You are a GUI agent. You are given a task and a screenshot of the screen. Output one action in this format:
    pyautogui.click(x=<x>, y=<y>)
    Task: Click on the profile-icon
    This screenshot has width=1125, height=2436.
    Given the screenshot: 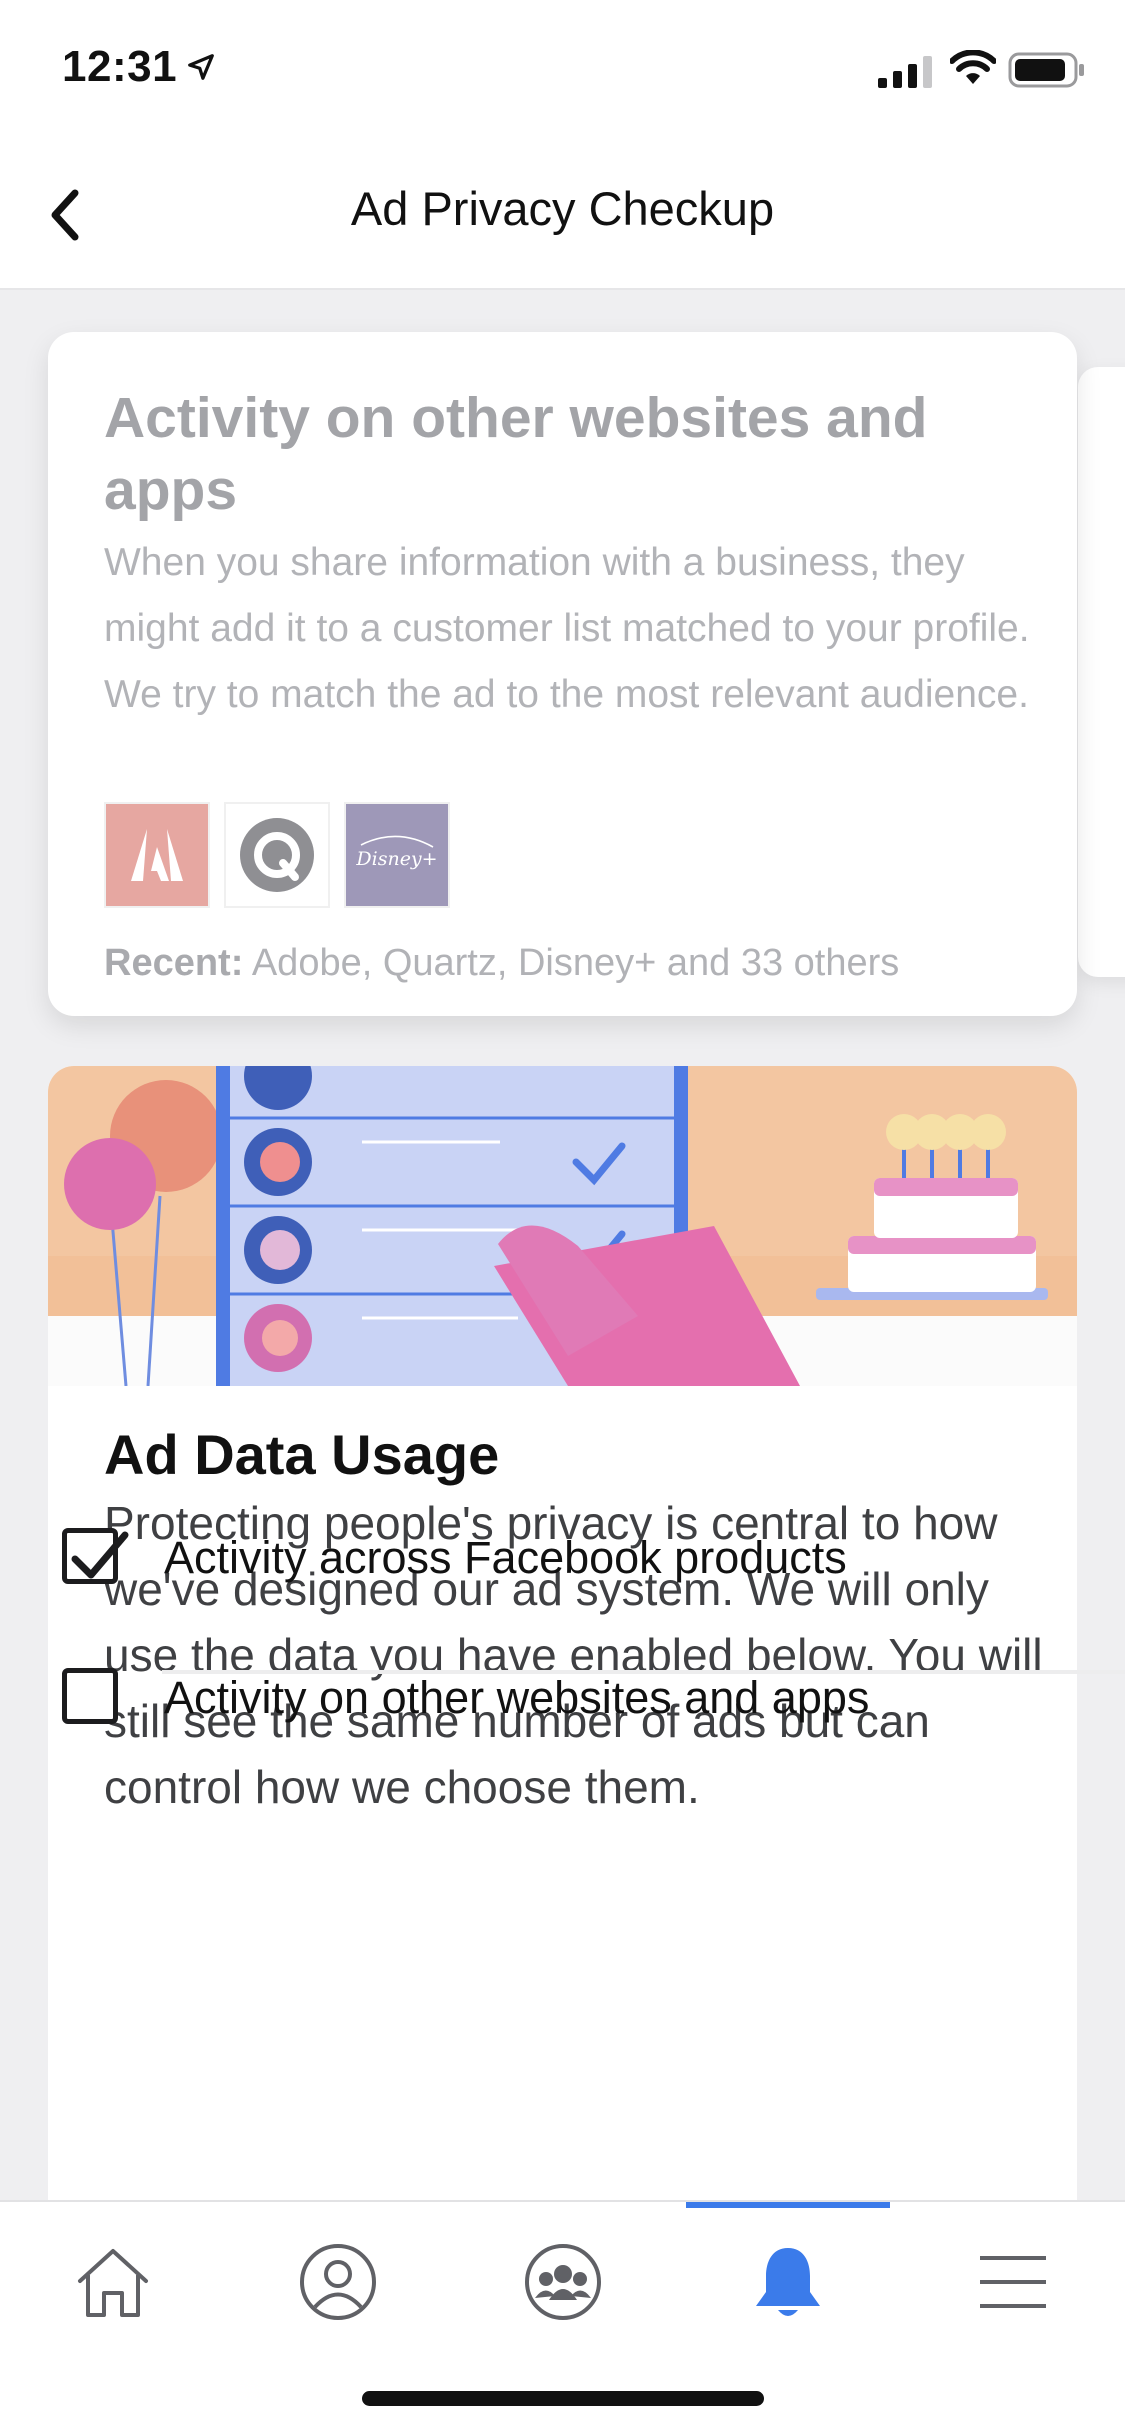 What is the action you would take?
    pyautogui.click(x=337, y=2282)
    